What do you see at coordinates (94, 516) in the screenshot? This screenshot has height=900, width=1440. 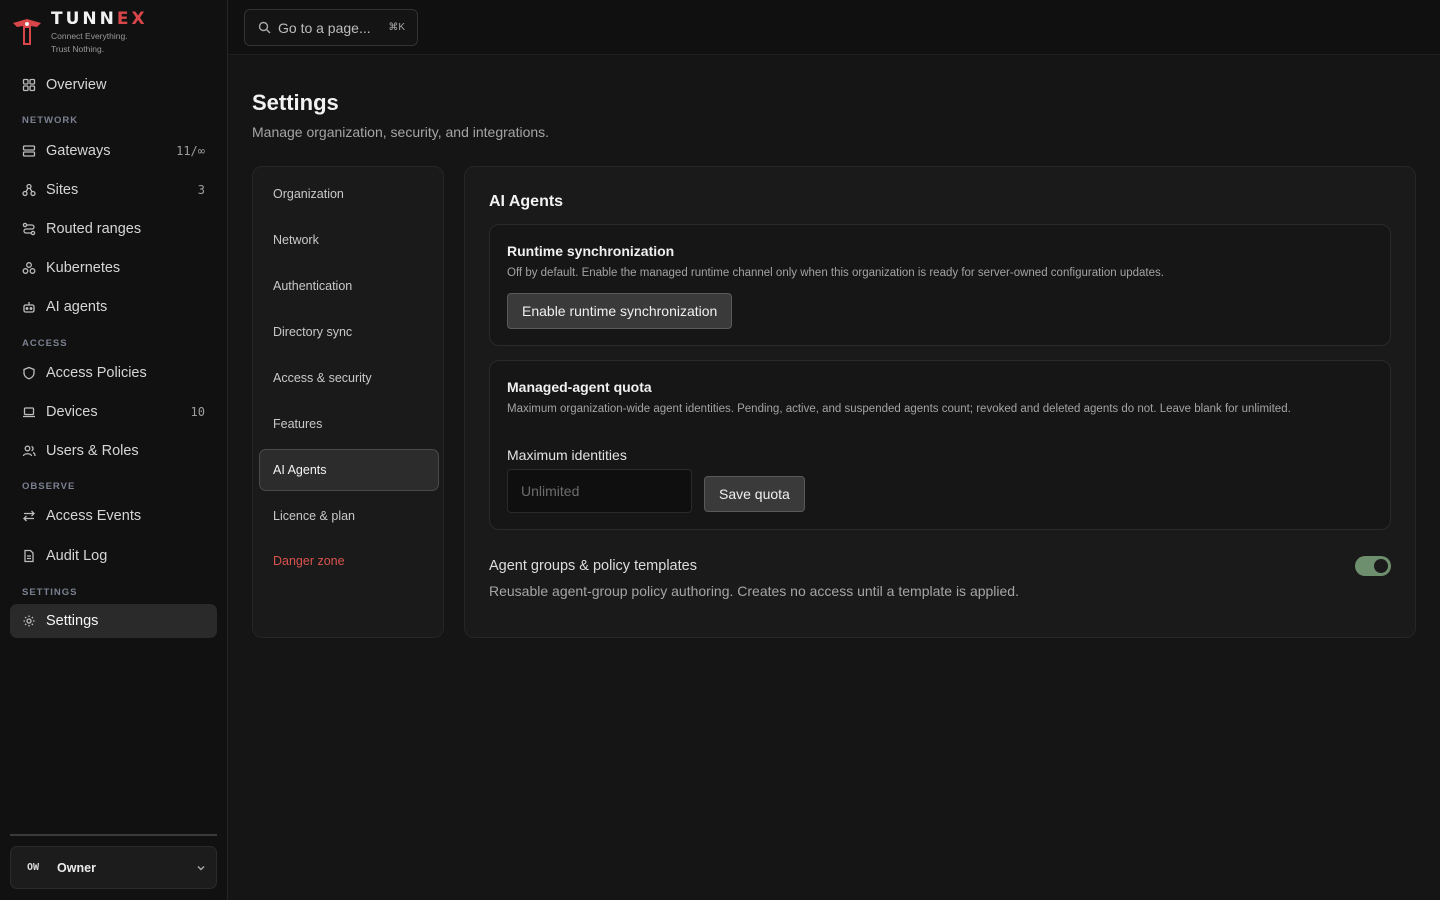 I see `sidebar-item-label: Access Events` at bounding box center [94, 516].